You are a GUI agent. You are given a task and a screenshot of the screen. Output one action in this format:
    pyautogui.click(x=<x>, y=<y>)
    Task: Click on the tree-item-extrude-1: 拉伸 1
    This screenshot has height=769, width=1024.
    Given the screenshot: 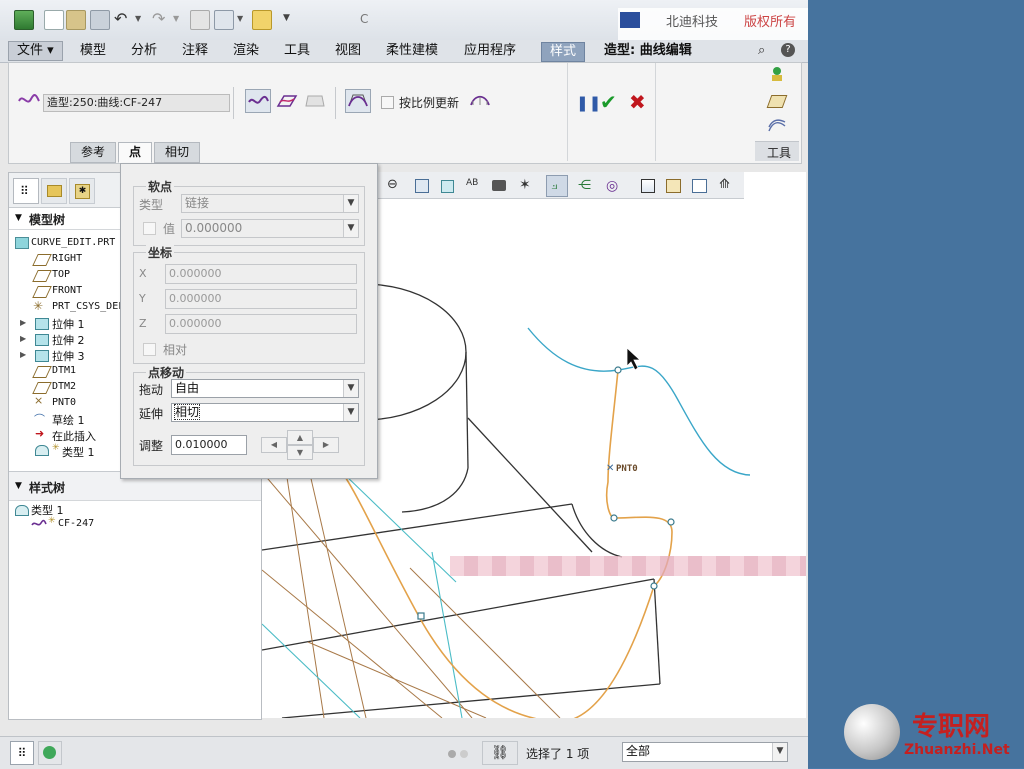 What is the action you would take?
    pyautogui.click(x=68, y=324)
    